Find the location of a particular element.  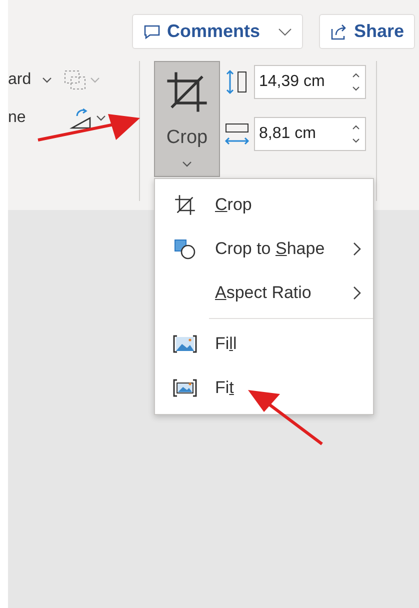

share-icon is located at coordinates (339, 31).